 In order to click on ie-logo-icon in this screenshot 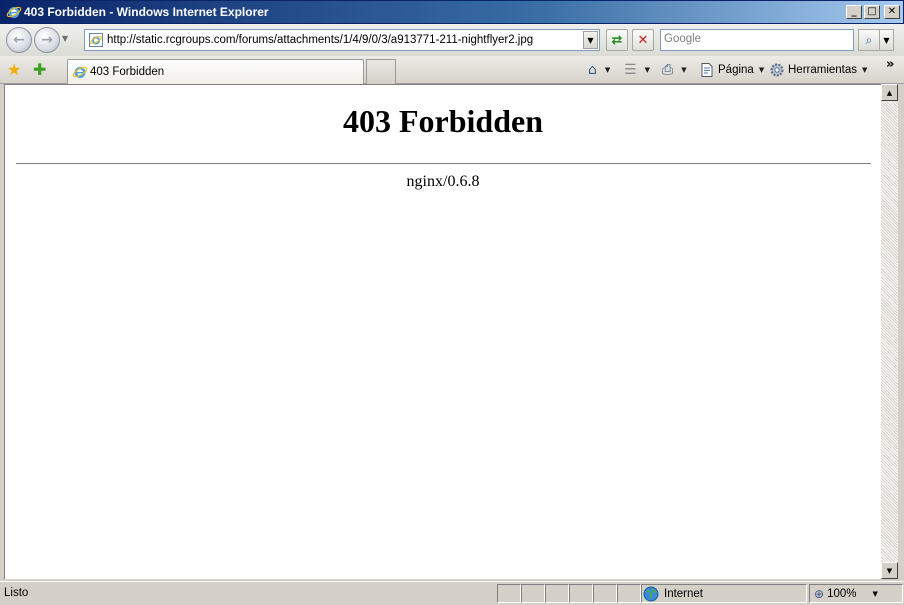, I will do `click(14, 12)`.